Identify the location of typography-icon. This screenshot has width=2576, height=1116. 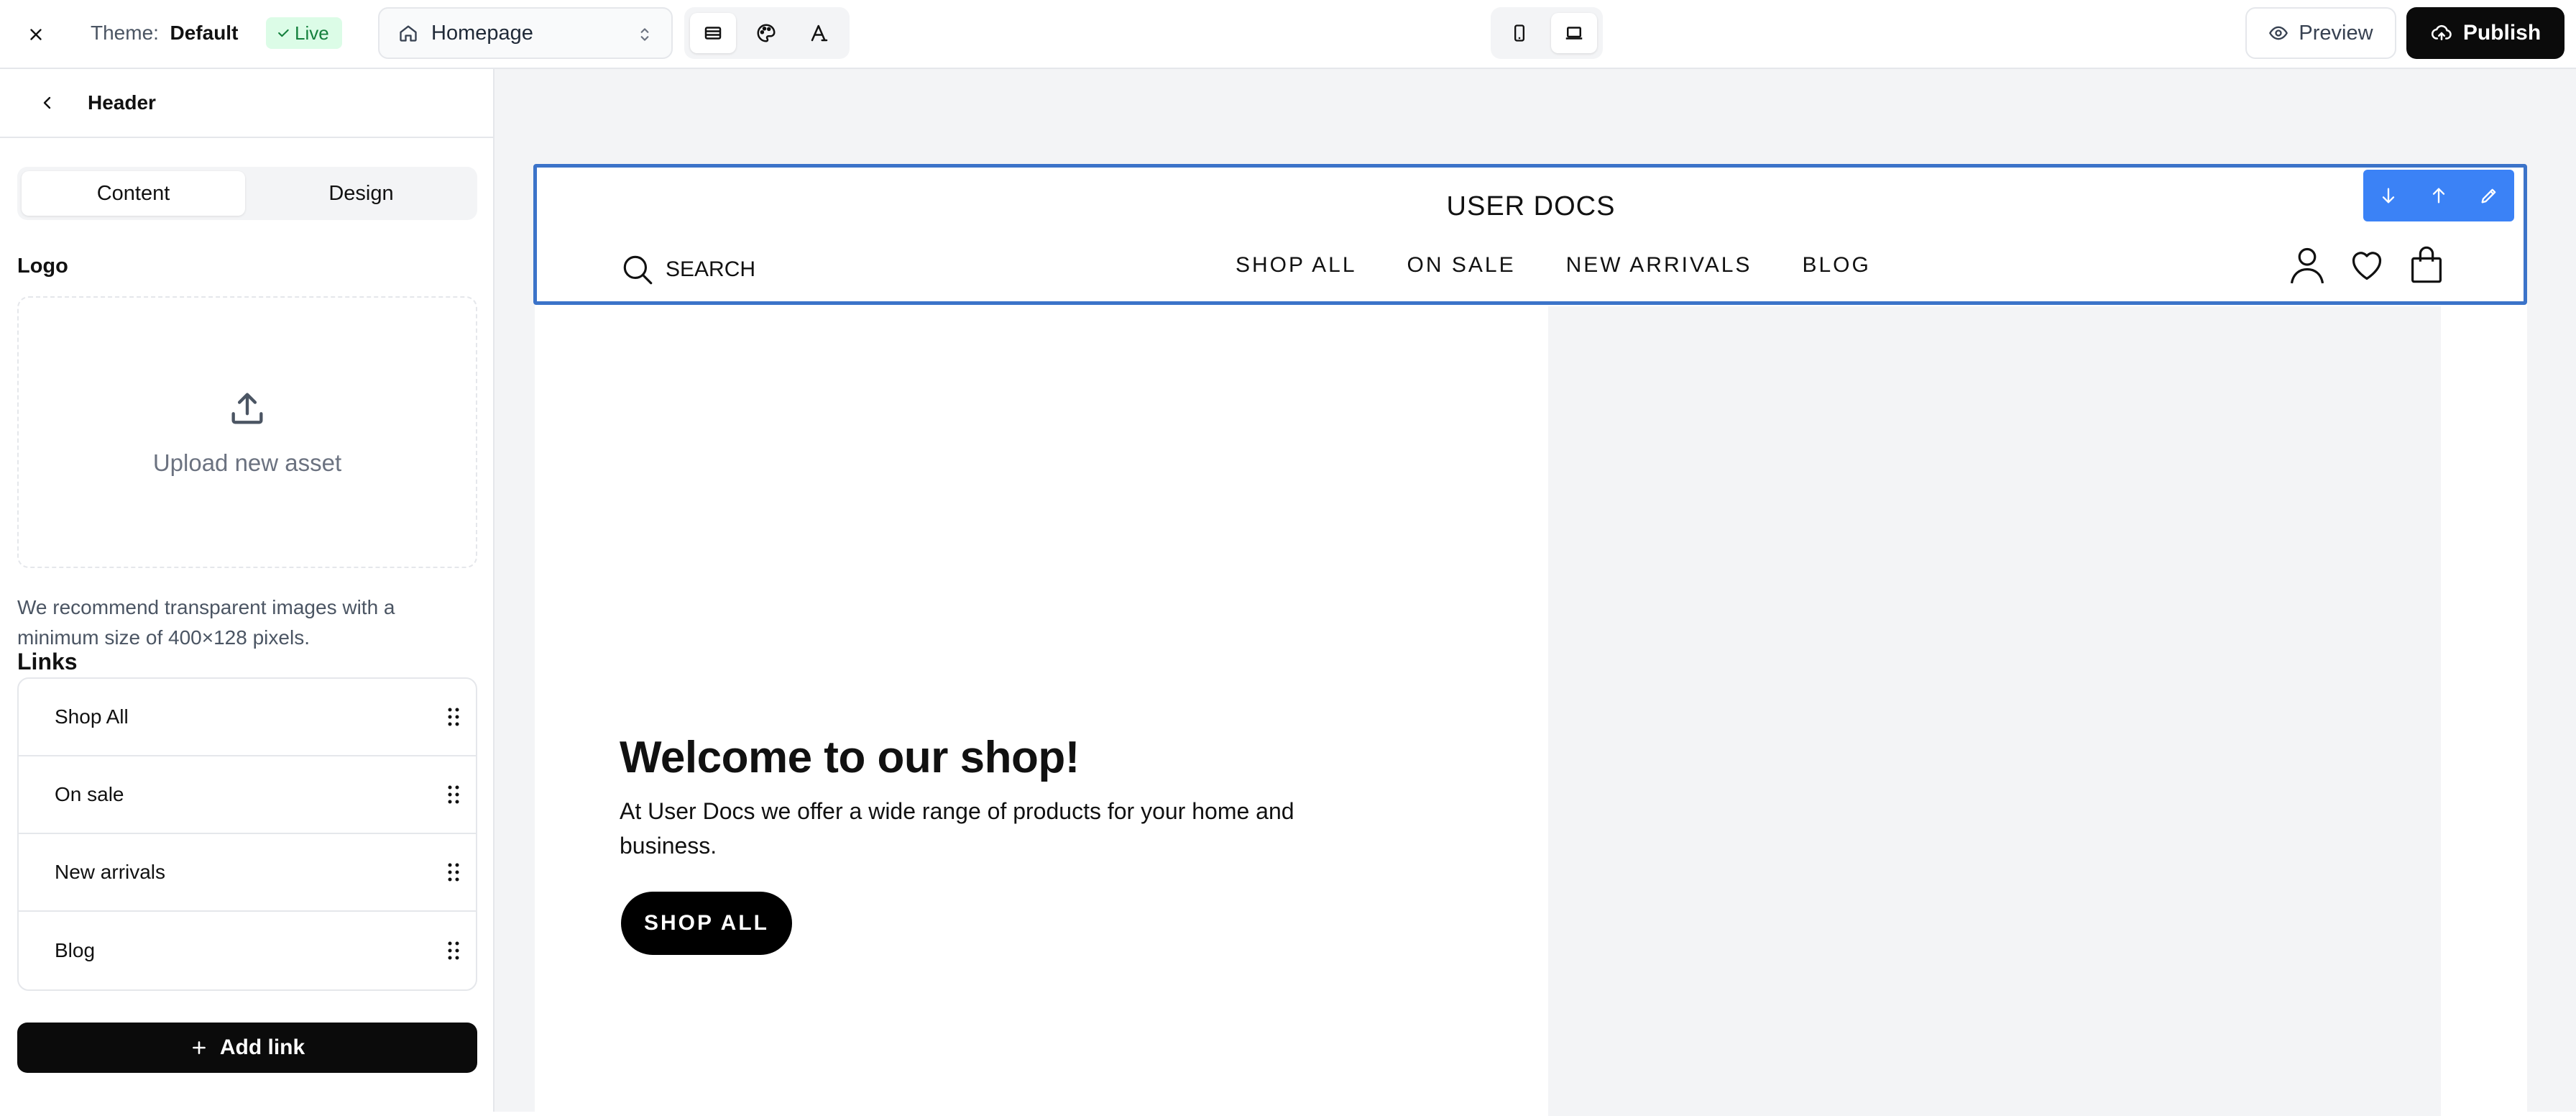
(819, 33).